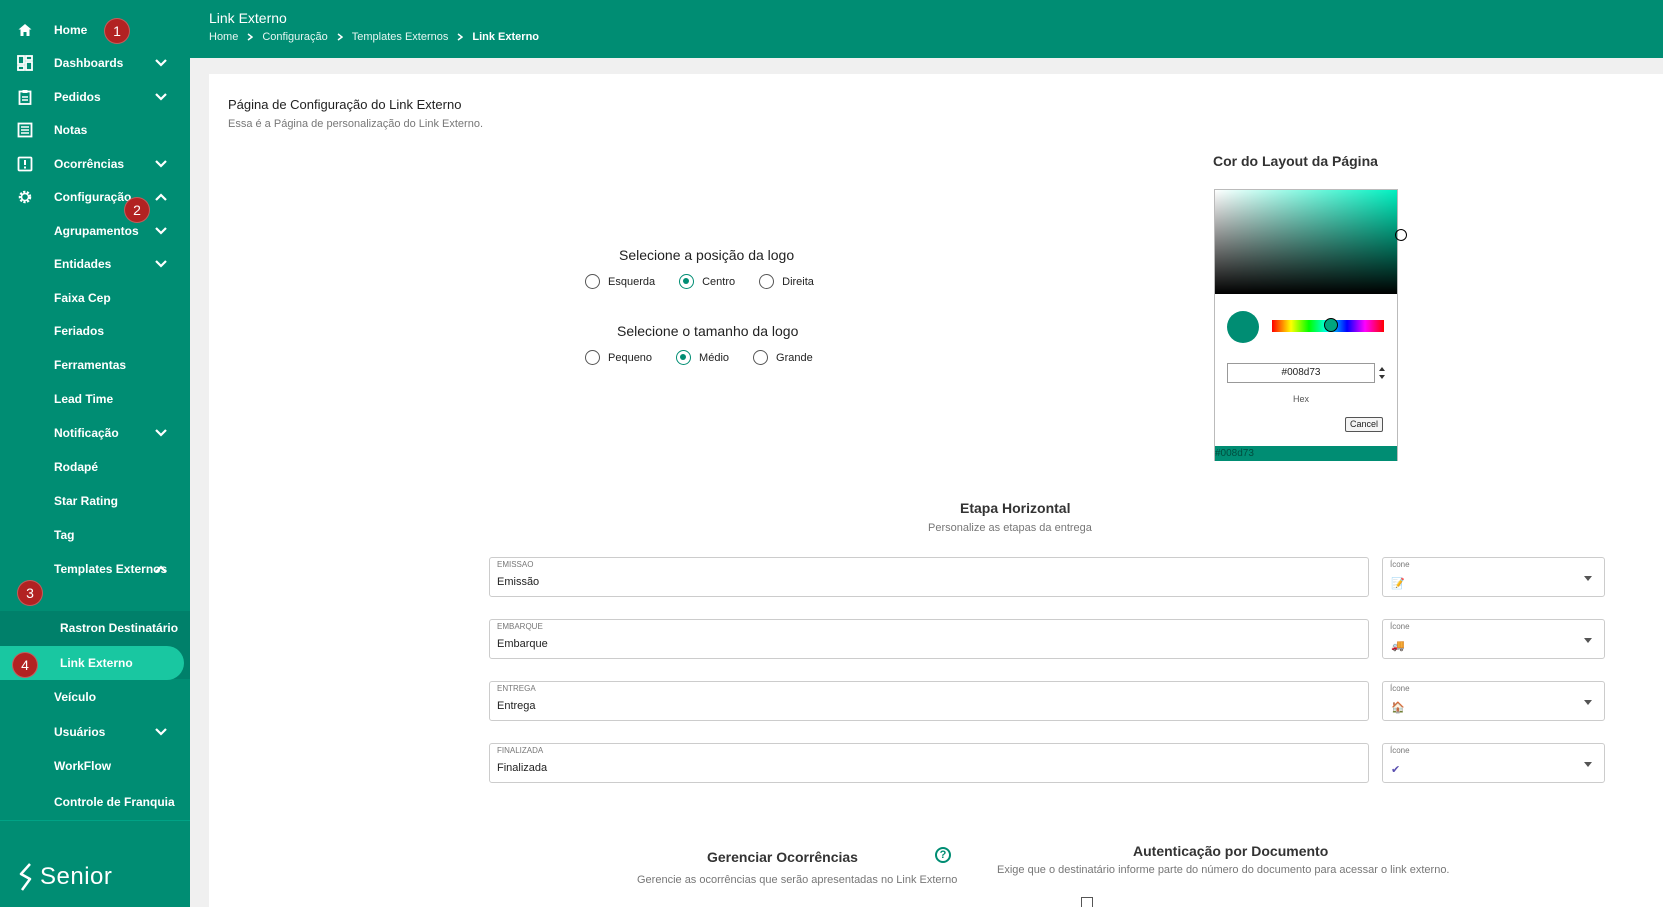 This screenshot has height=907, width=1663. I want to click on etapa-embarque-icon-select: Ícone 🚚, so click(1493, 639).